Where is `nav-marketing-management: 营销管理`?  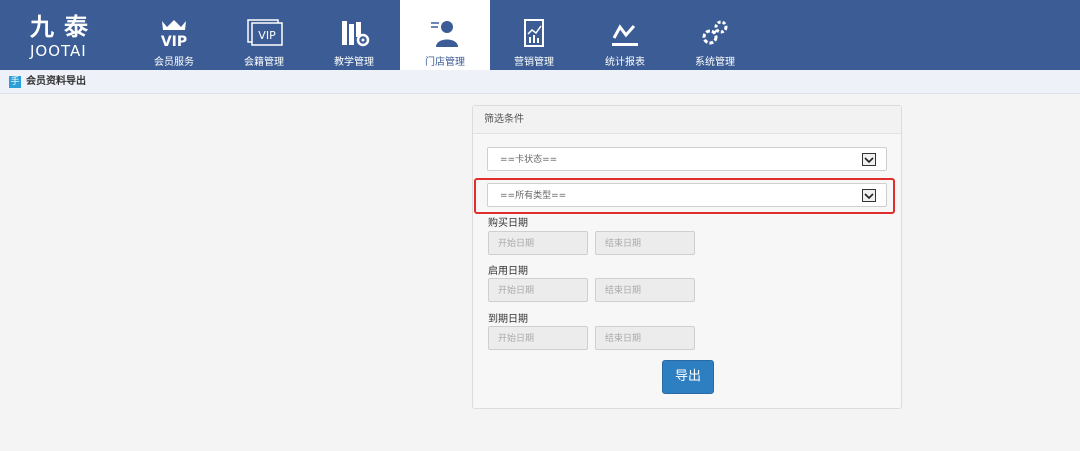 nav-marketing-management: 营销管理 is located at coordinates (534, 35).